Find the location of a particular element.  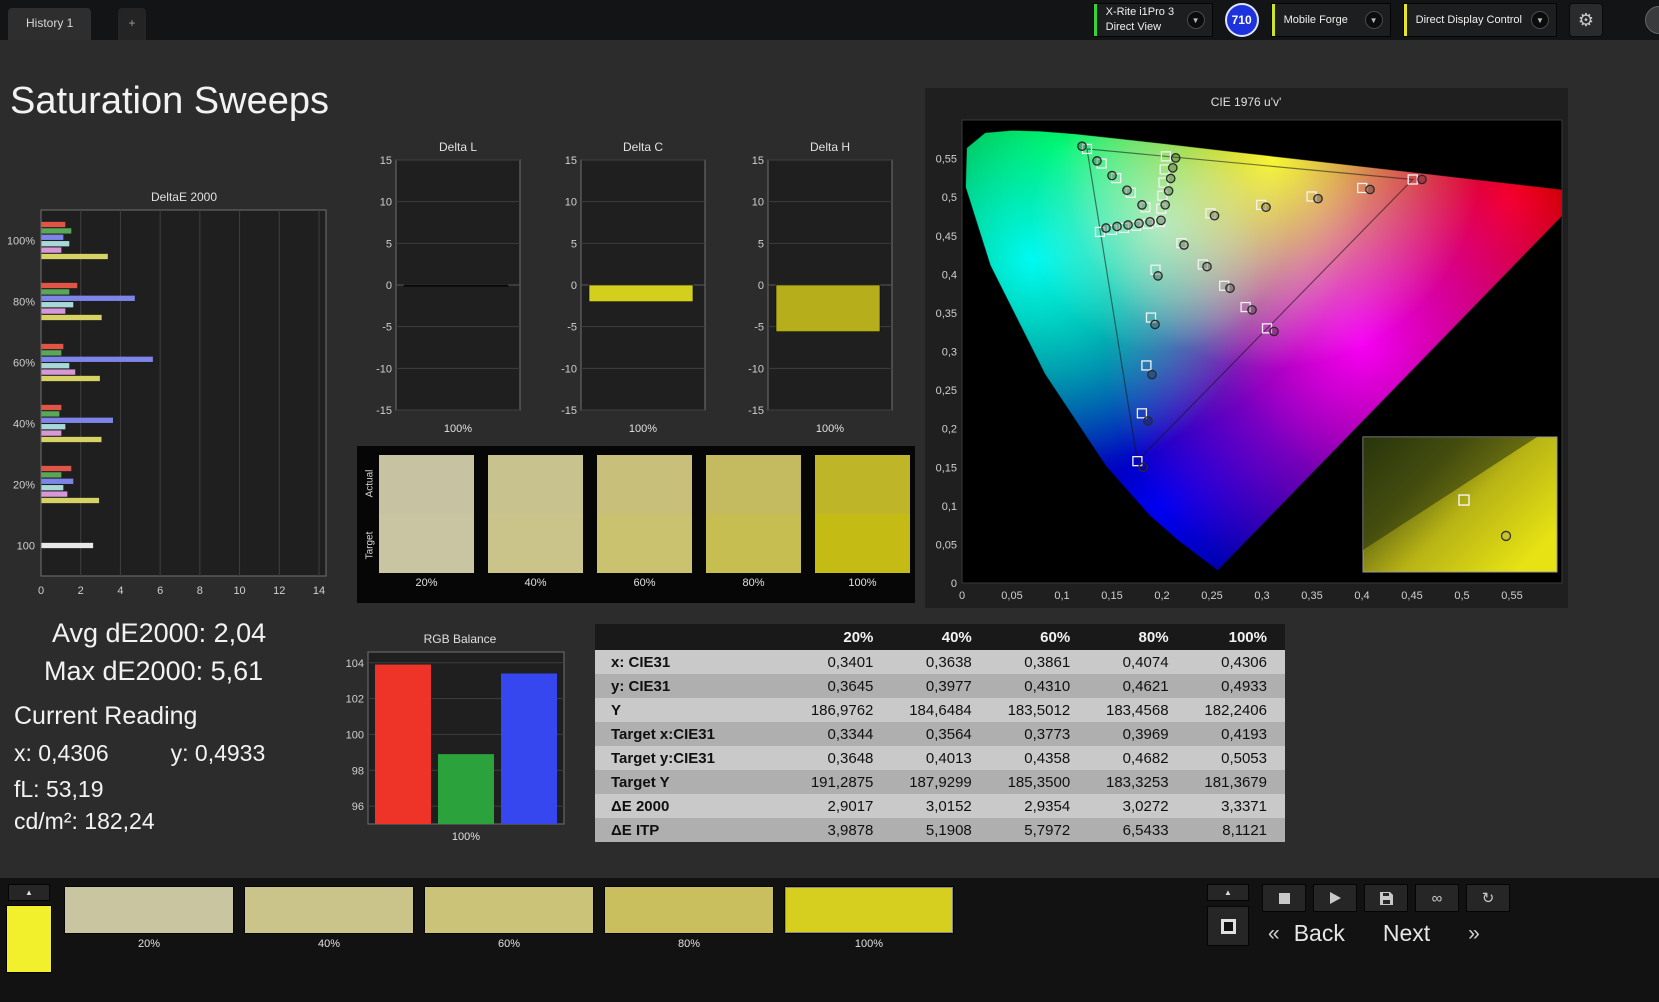

table-cell: 0,4013 is located at coordinates (940, 758).